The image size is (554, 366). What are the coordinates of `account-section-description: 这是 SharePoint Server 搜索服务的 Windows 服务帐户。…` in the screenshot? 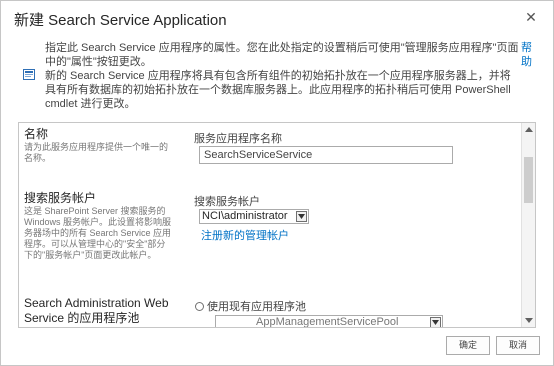 It's located at (98, 233).